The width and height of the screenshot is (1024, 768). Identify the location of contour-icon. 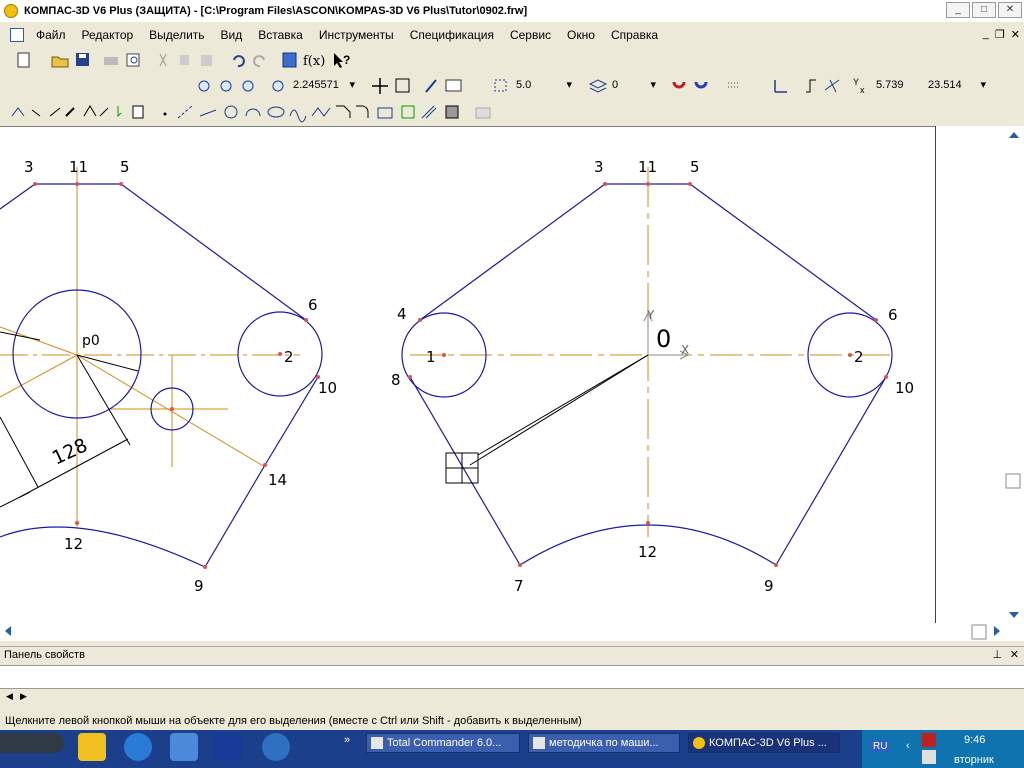
(452, 112).